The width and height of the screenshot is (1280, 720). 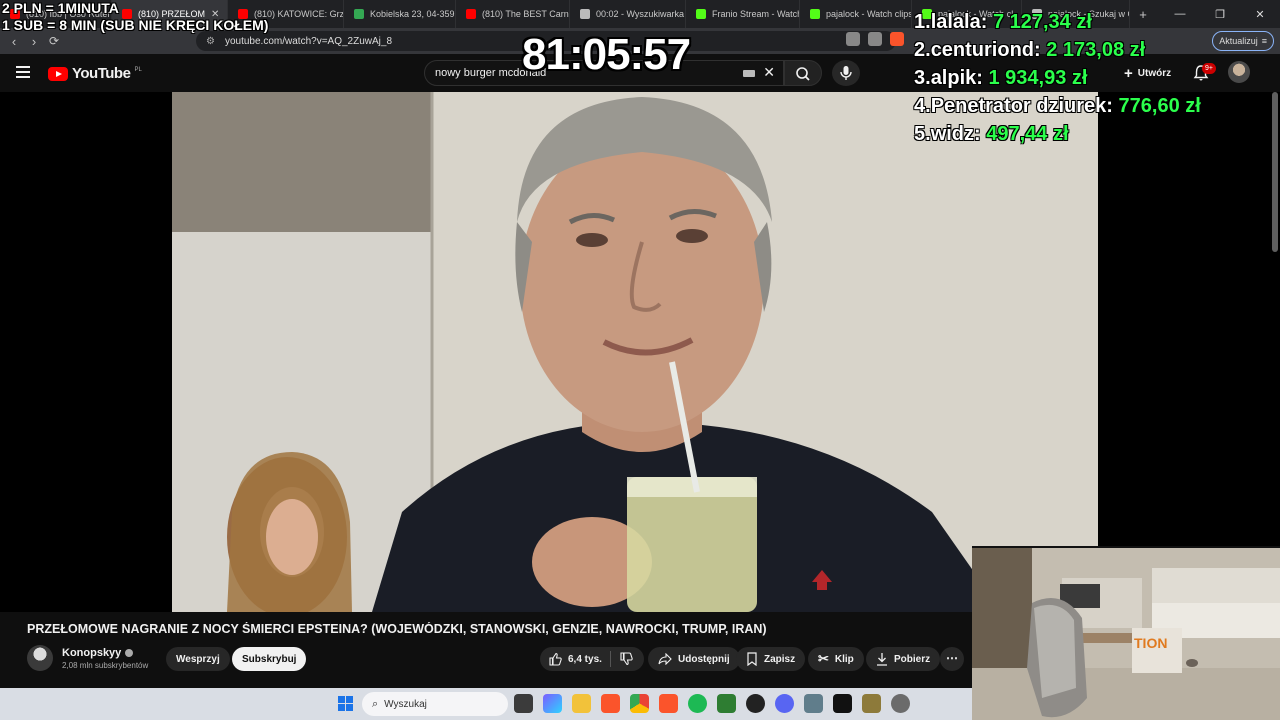 What do you see at coordinates (1150, 643) in the screenshot?
I see `svg-text: TION` at bounding box center [1150, 643].